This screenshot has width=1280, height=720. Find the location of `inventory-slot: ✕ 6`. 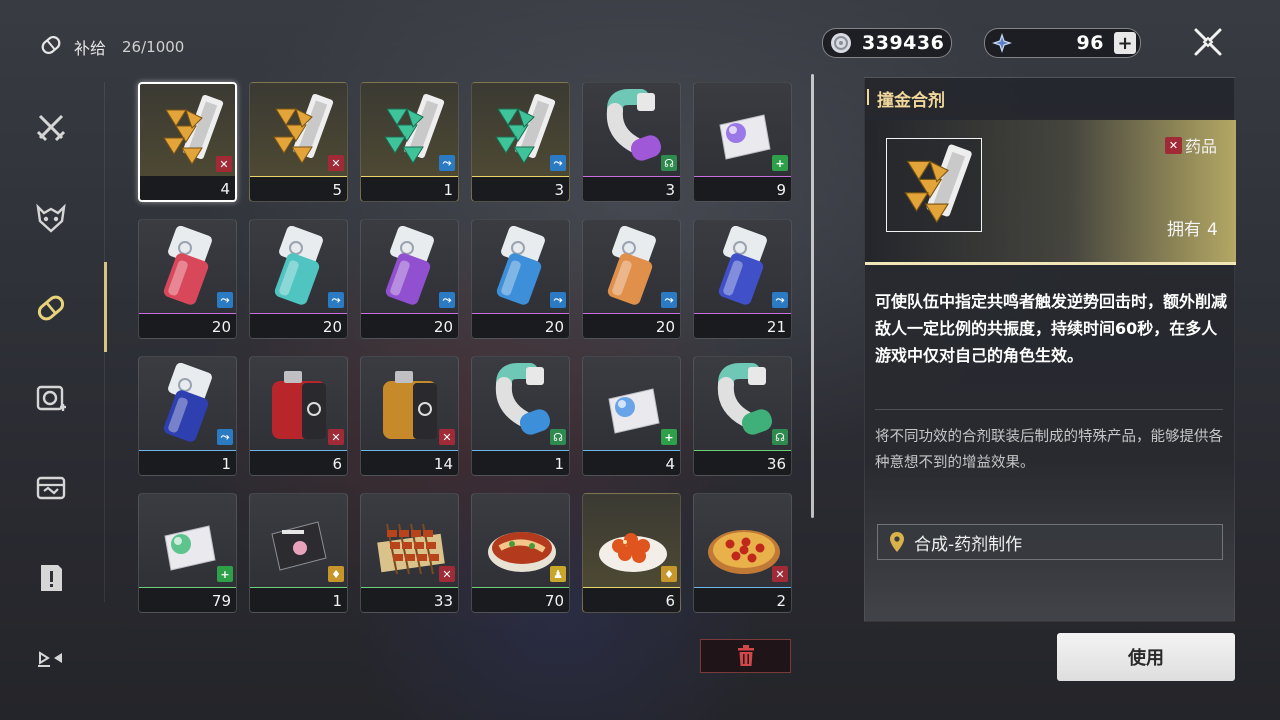

inventory-slot: ✕ 6 is located at coordinates (298, 416).